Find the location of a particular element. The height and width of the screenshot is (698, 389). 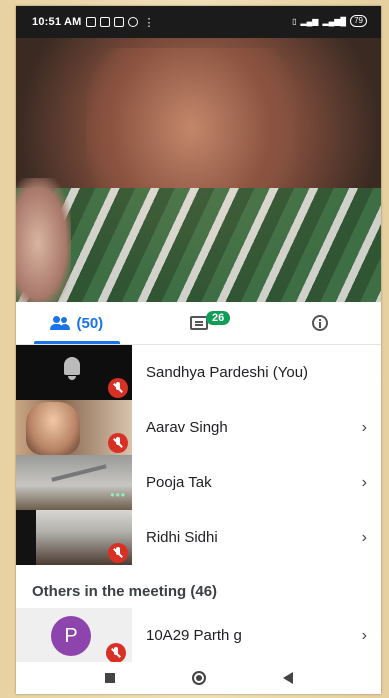

info-icon is located at coordinates (320, 323).